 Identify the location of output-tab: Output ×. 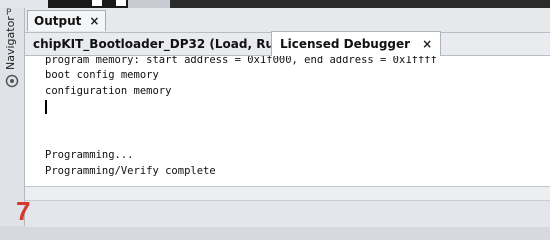
(67, 20).